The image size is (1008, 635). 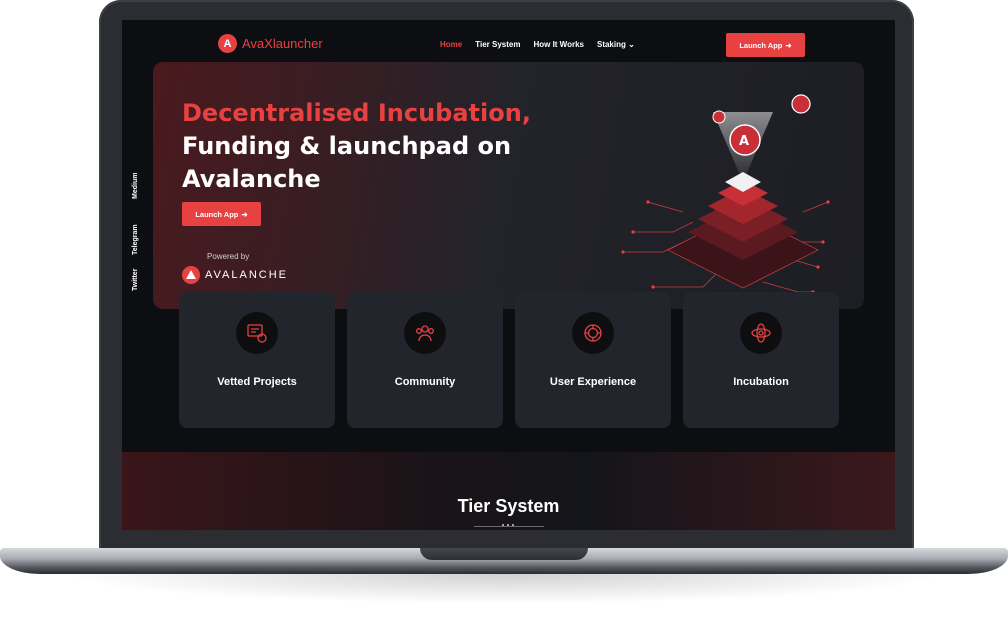 What do you see at coordinates (251, 179) in the screenshot?
I see `hero-title-line-3: Avalanche` at bounding box center [251, 179].